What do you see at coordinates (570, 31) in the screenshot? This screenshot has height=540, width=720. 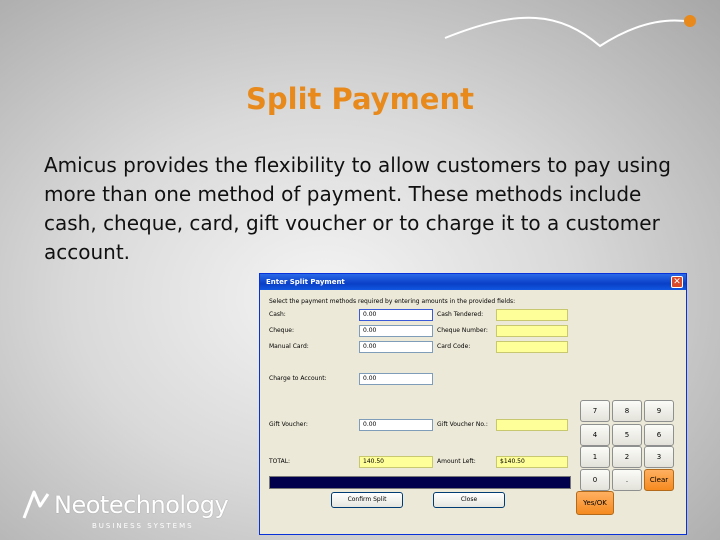 I see `decorative-swoosh` at bounding box center [570, 31].